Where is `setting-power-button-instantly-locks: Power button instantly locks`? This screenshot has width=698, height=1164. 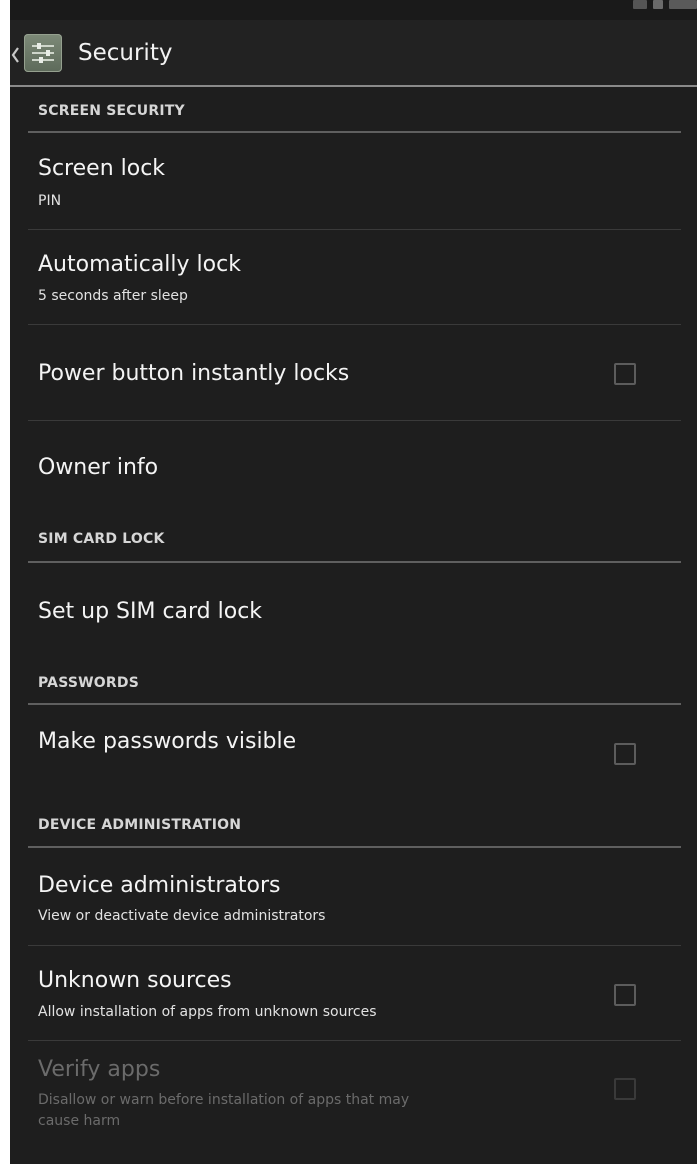
setting-power-button-instantly-locks: Power button instantly locks is located at coordinates (353, 372).